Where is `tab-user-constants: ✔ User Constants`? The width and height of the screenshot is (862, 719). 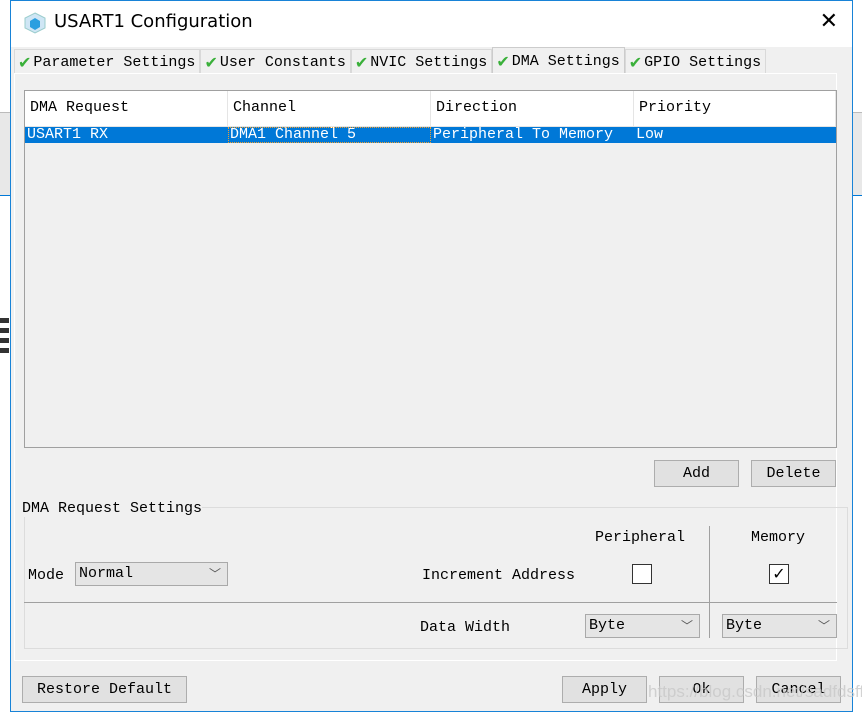 tab-user-constants: ✔ User Constants is located at coordinates (275, 61).